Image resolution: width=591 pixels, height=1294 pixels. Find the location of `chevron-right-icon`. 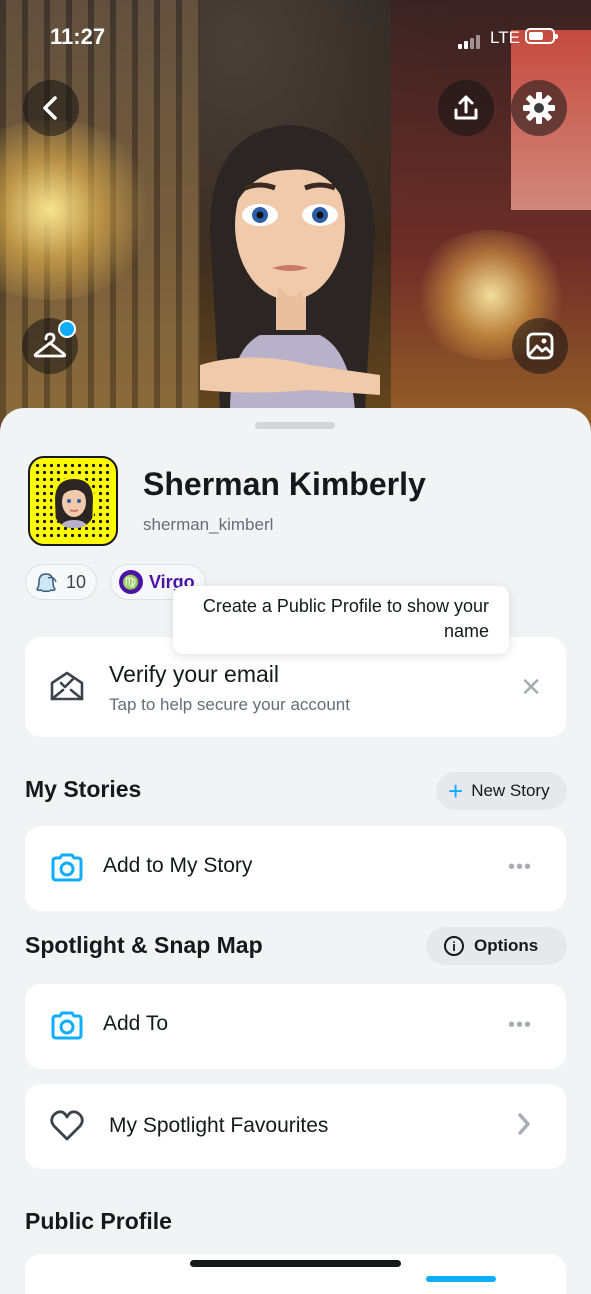

chevron-right-icon is located at coordinates (524, 1124).